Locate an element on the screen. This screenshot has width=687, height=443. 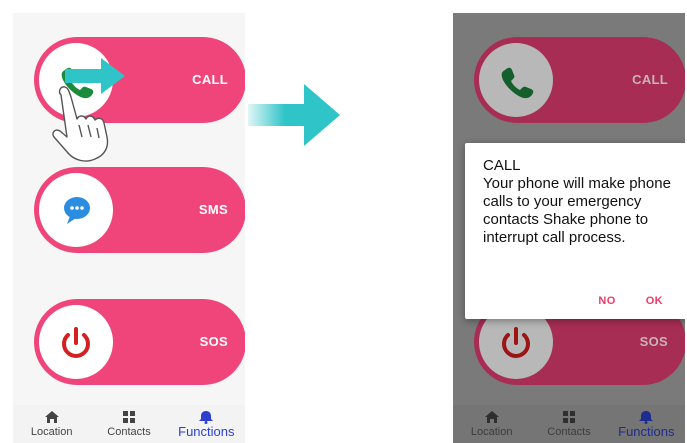
call-label-dimmed: CALL is located at coordinates (650, 79).